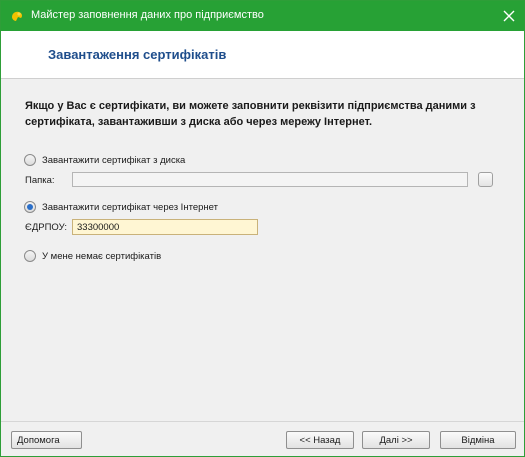 The height and width of the screenshot is (457, 525). What do you see at coordinates (46, 227) in the screenshot?
I see `edrpou-label: ЄДРПОУ:` at bounding box center [46, 227].